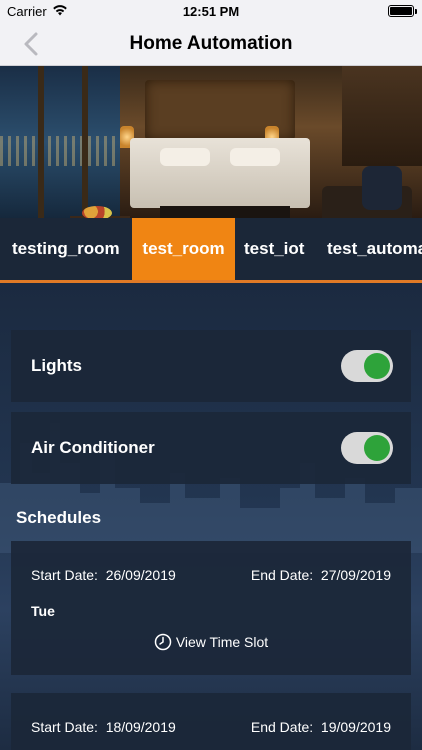 Image resolution: width=422 pixels, height=750 pixels. I want to click on status-time: 12:51 PM, so click(211, 11).